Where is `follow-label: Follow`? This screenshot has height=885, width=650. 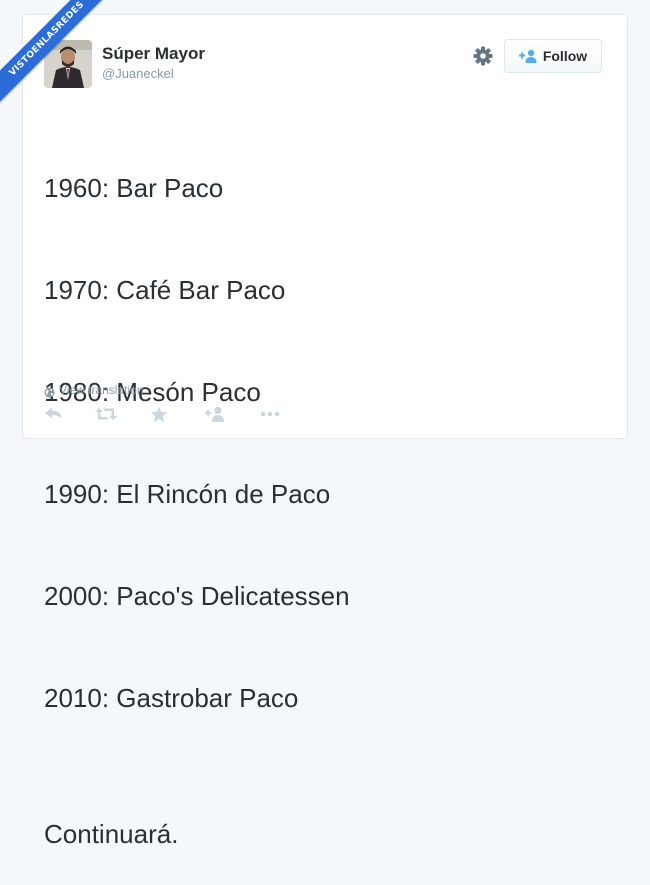 follow-label: Follow is located at coordinates (565, 56).